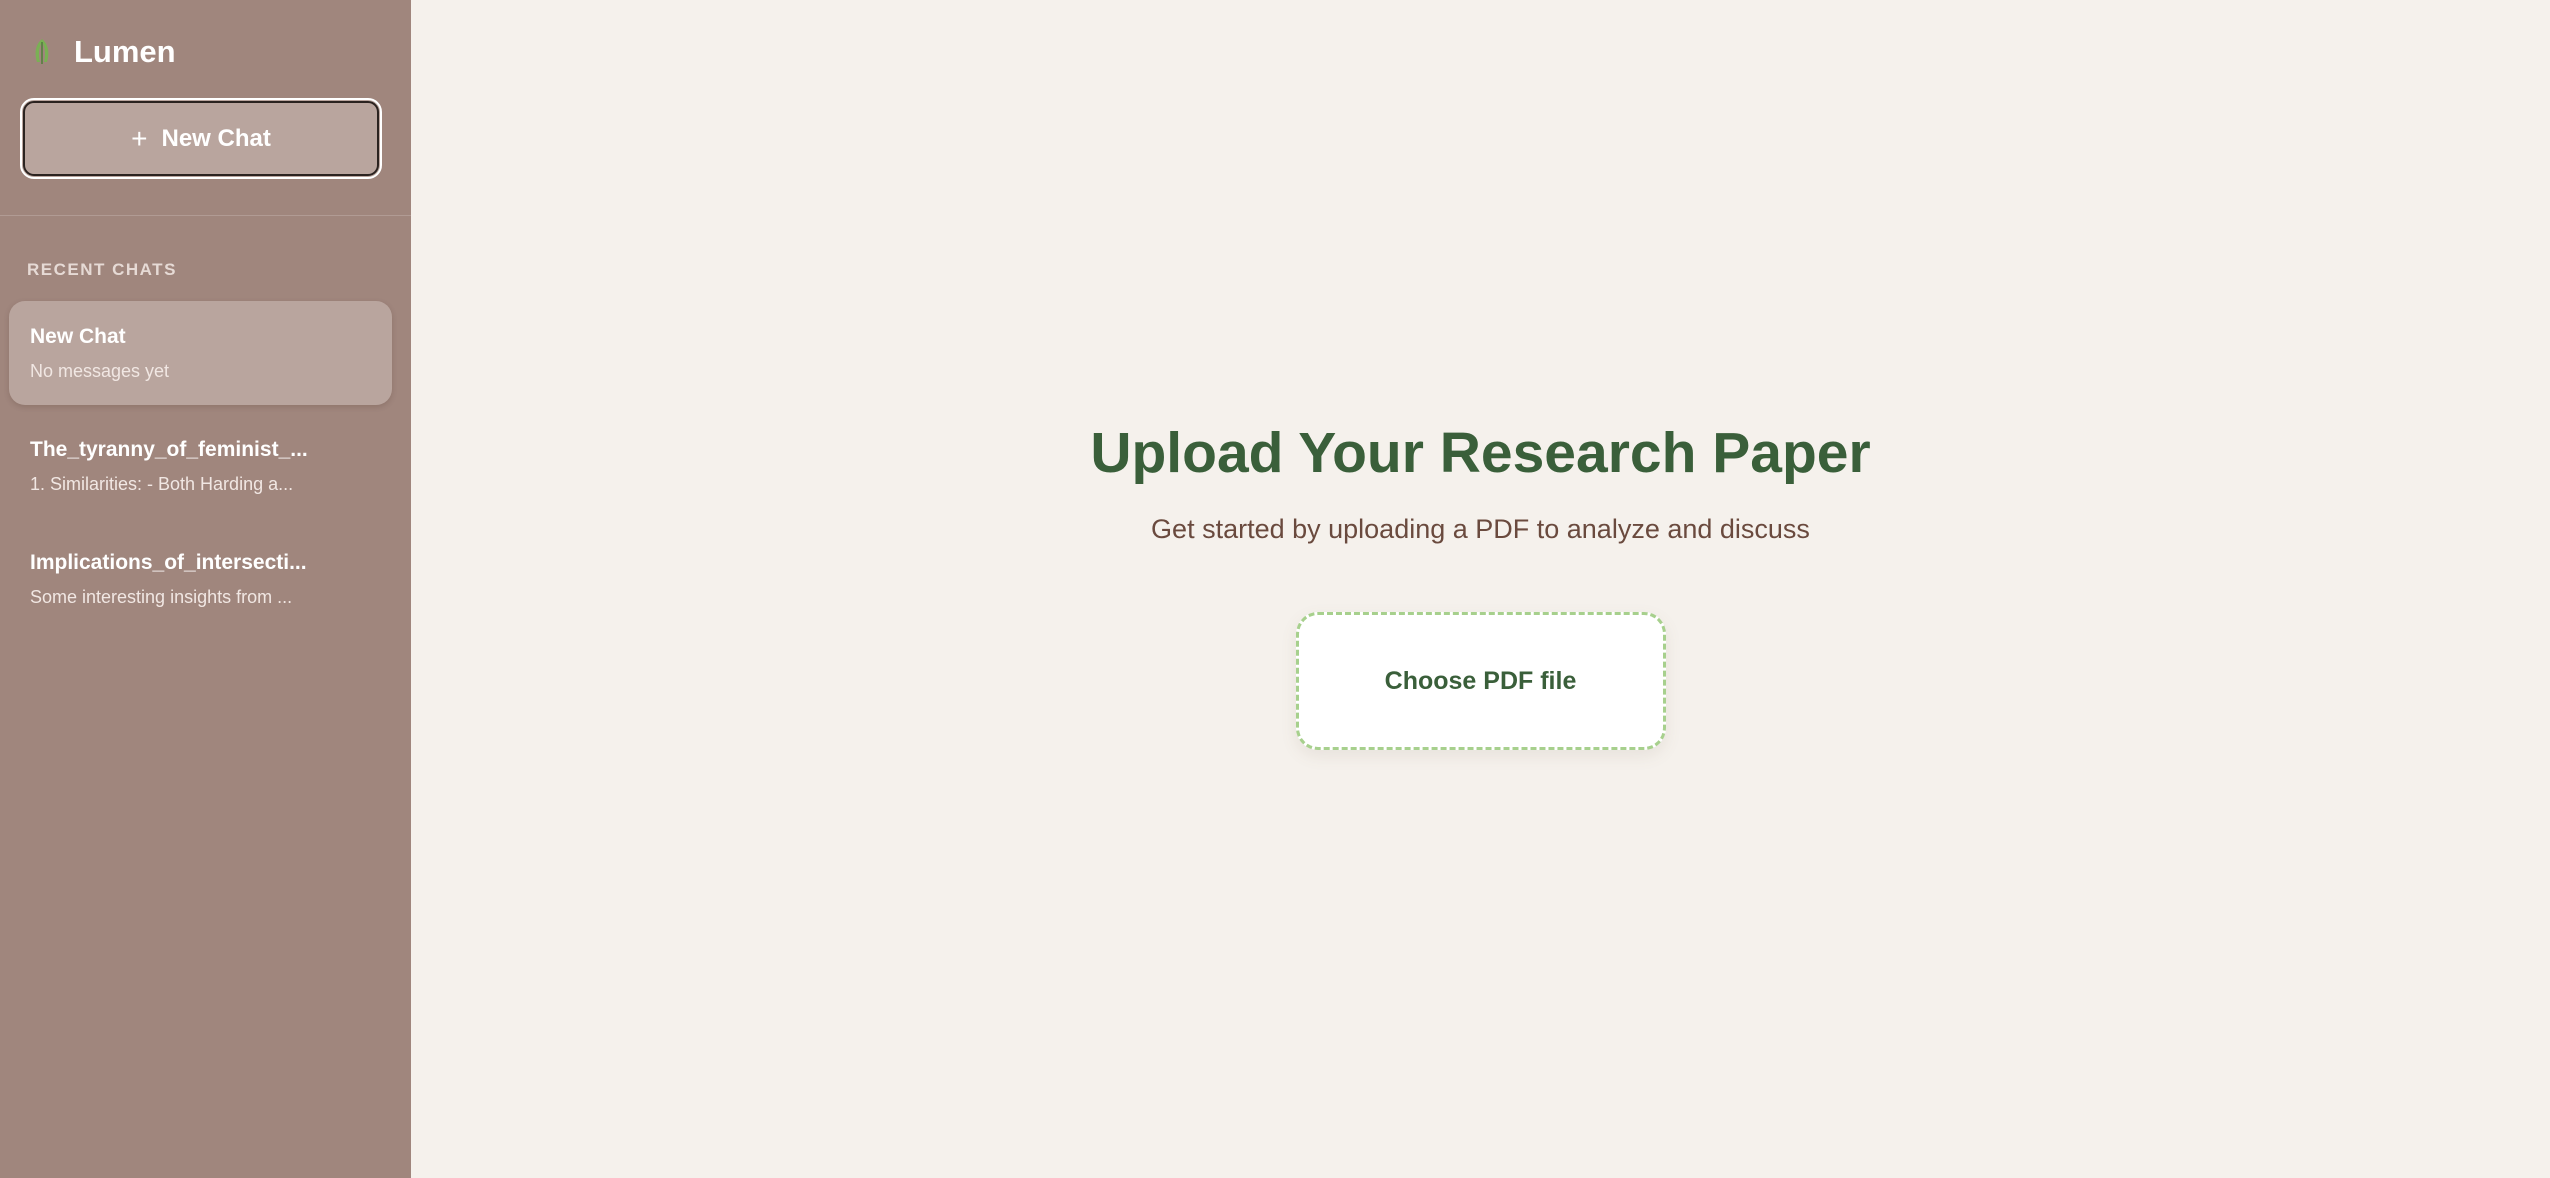 This screenshot has width=2550, height=1178. I want to click on chat-title: New Chat, so click(78, 336).